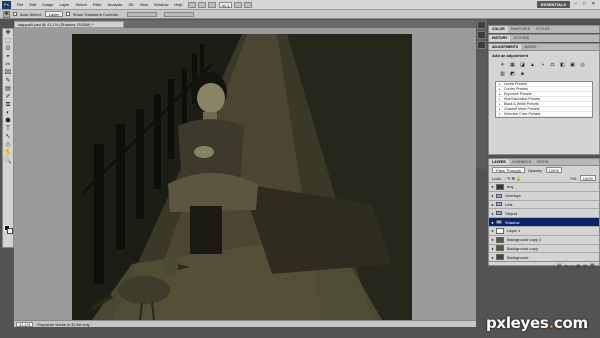 The width and height of the screenshot is (600, 338). I want to click on menu-3d: 3D, so click(130, 4).